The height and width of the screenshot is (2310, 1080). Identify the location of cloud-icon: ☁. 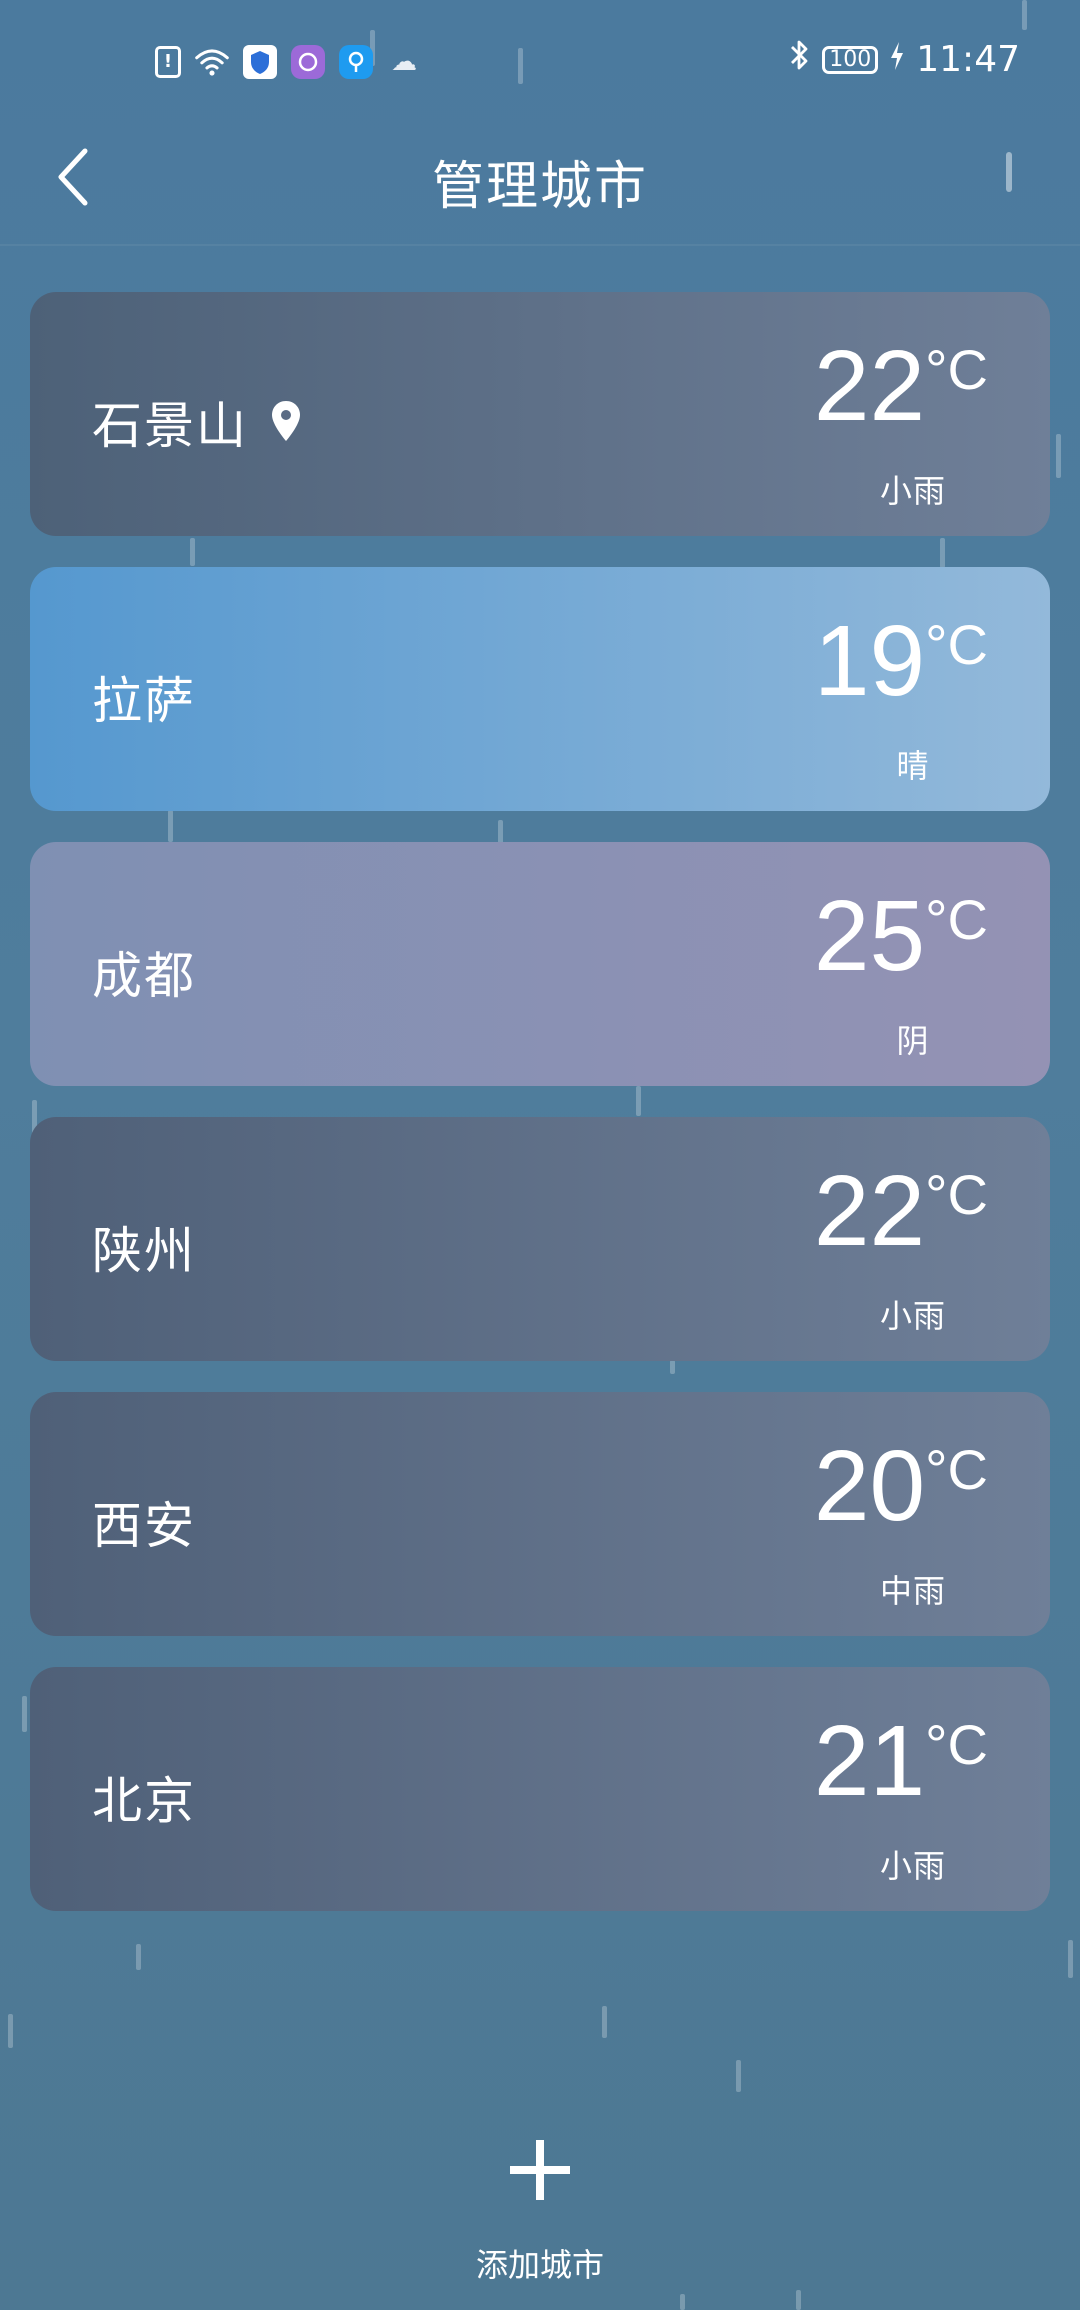
(404, 62).